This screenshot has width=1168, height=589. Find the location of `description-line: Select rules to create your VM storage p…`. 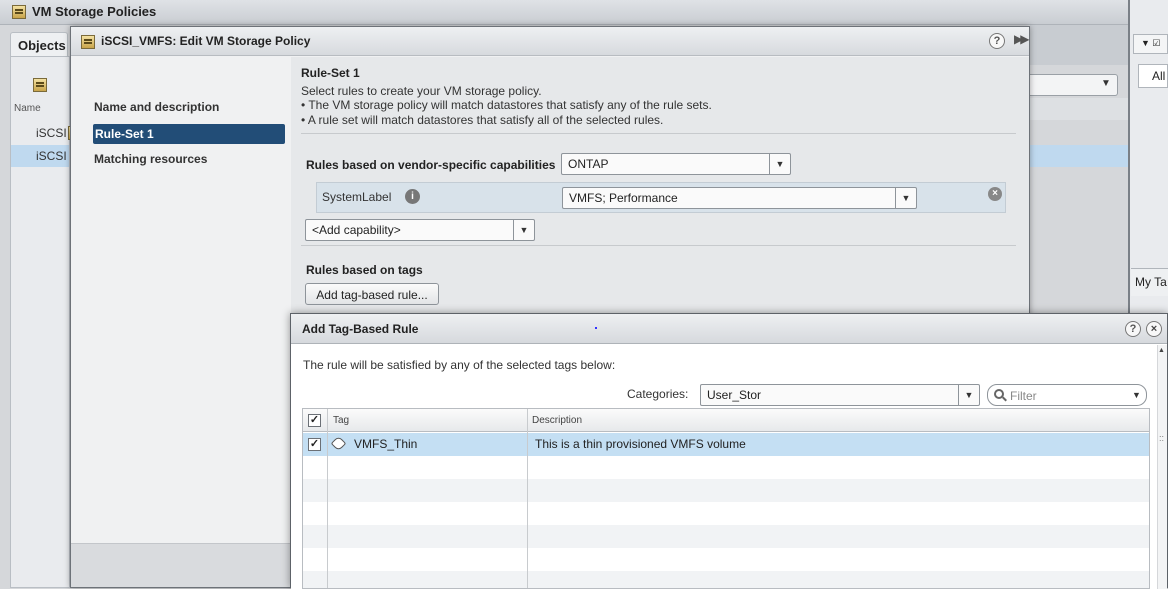

description-line: Select rules to create your VM storage p… is located at coordinates (421, 91).